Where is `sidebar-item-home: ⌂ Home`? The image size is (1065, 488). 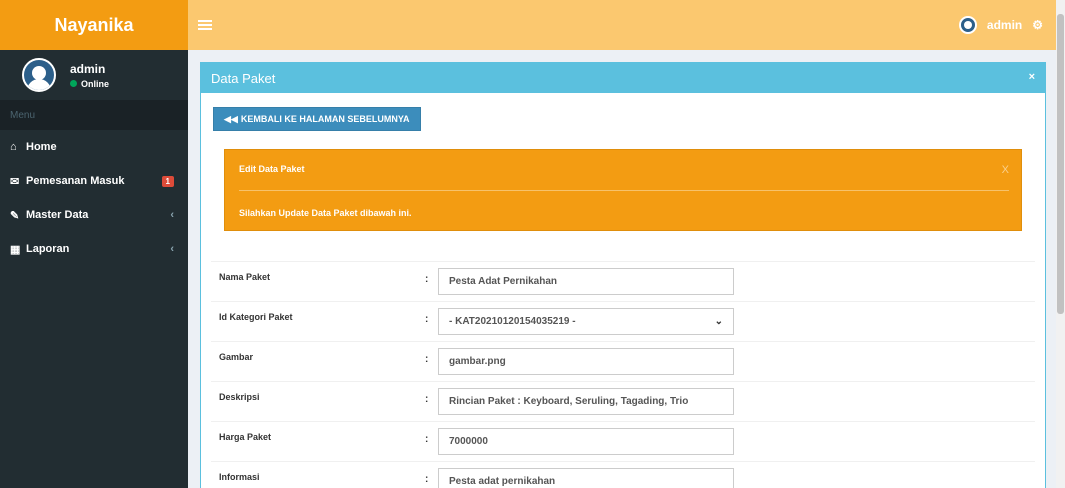 sidebar-item-home: ⌂ Home is located at coordinates (94, 147).